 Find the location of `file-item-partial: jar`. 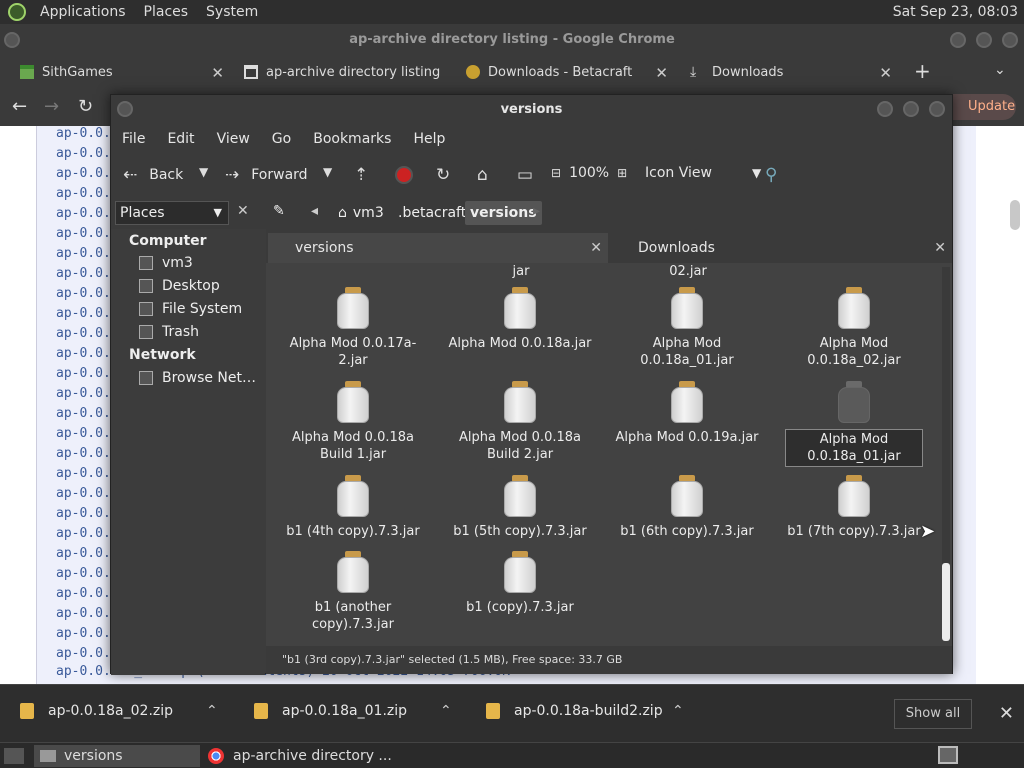

file-item-partial: jar is located at coordinates (521, 271).